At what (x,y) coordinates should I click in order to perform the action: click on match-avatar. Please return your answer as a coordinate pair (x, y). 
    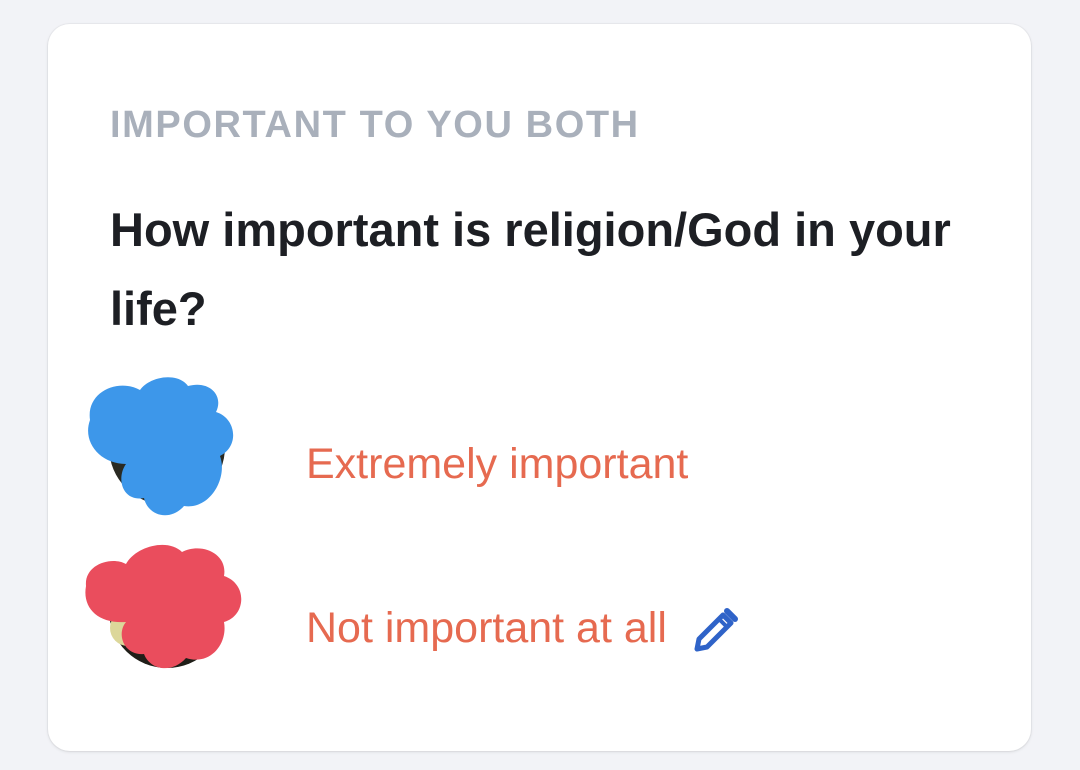
    Looking at the image, I should click on (161, 446).